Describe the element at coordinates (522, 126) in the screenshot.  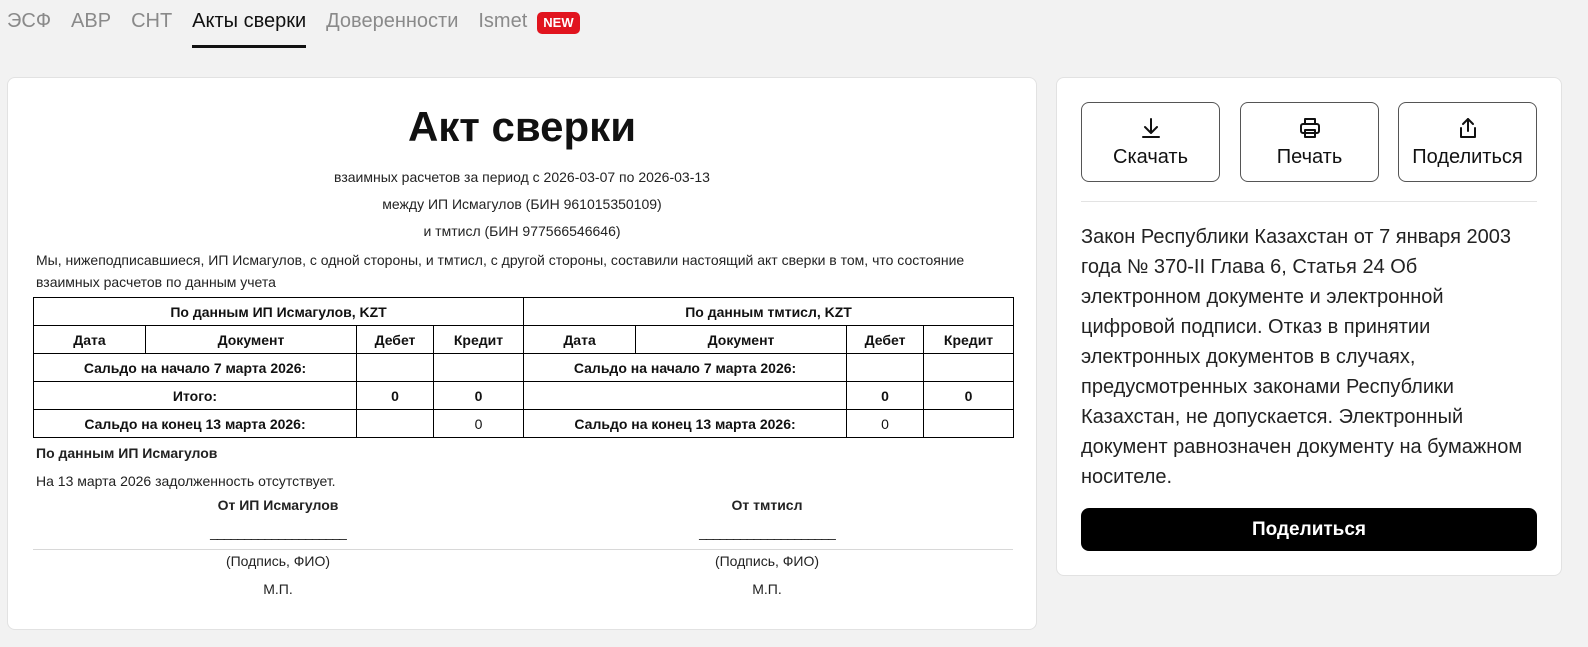
I see `document-title: Акт сверки` at that location.